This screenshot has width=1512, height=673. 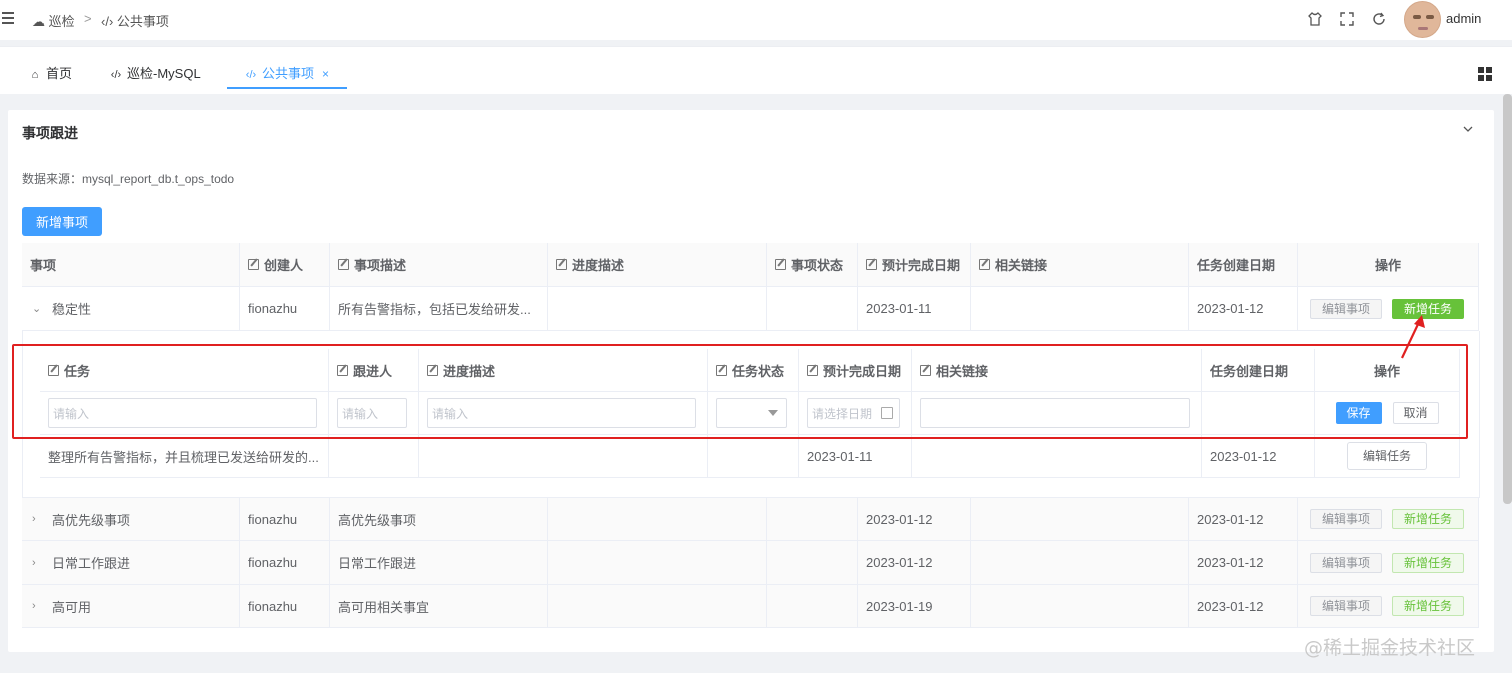 What do you see at coordinates (855, 456) in the screenshot?
I see `sub-cell-due-date: 2023-01-11` at bounding box center [855, 456].